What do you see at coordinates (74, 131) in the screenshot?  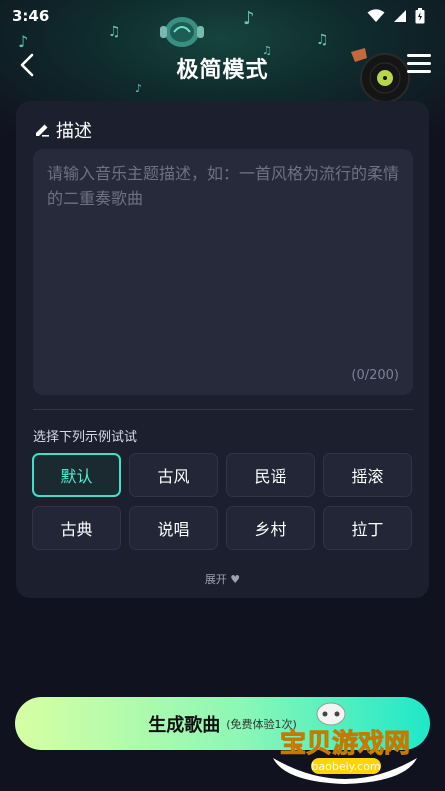 I see `description-label: 描述` at bounding box center [74, 131].